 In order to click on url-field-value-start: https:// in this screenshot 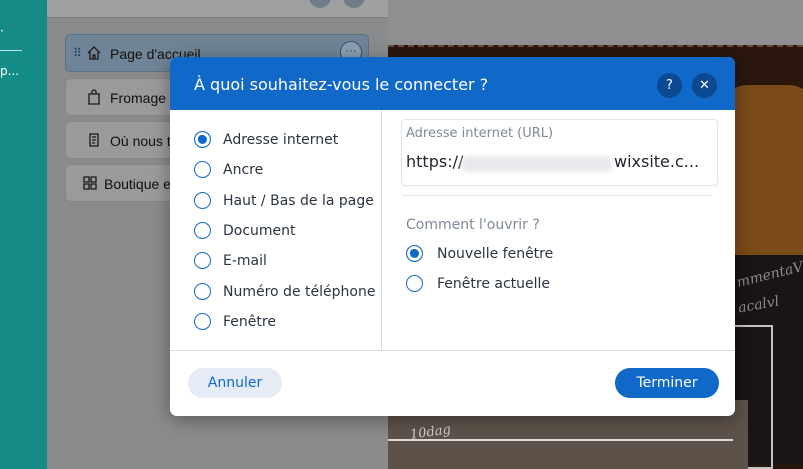, I will do `click(434, 161)`.